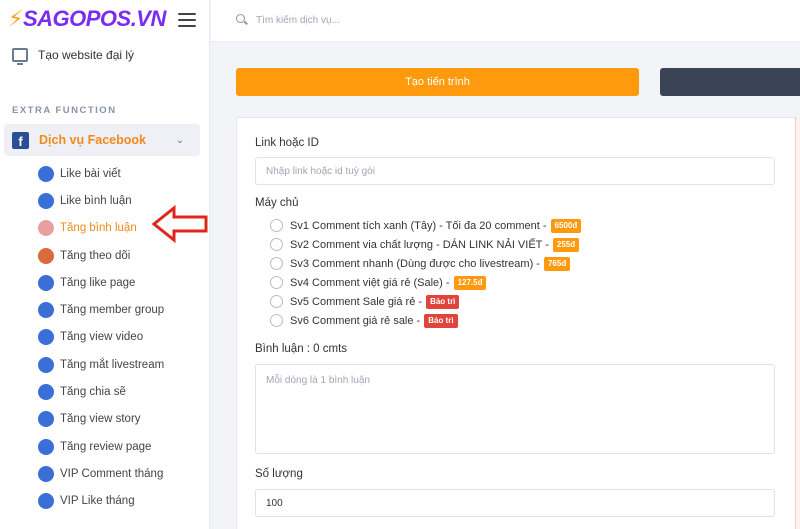 The width and height of the screenshot is (800, 529). What do you see at coordinates (20, 140) in the screenshot?
I see `facebook-icon: f` at bounding box center [20, 140].